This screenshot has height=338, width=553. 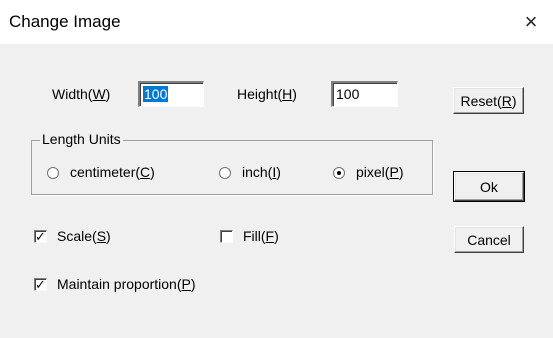 What do you see at coordinates (81, 139) in the screenshot?
I see `length-units-label: Length Units` at bounding box center [81, 139].